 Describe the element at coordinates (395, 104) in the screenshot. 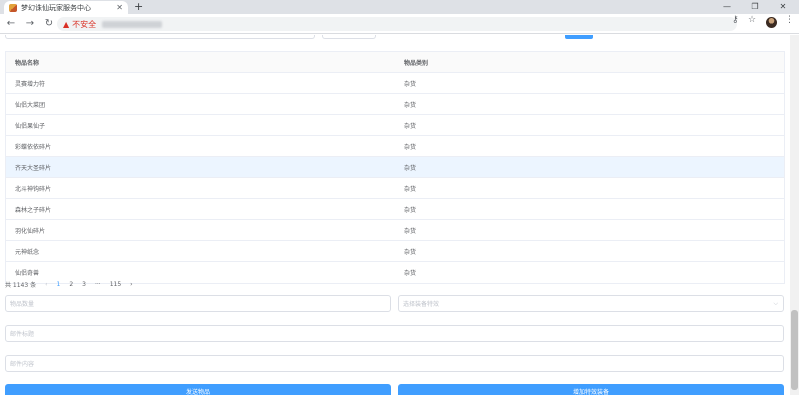

I see `table-row: 仙侣大菜团 杂货` at that location.